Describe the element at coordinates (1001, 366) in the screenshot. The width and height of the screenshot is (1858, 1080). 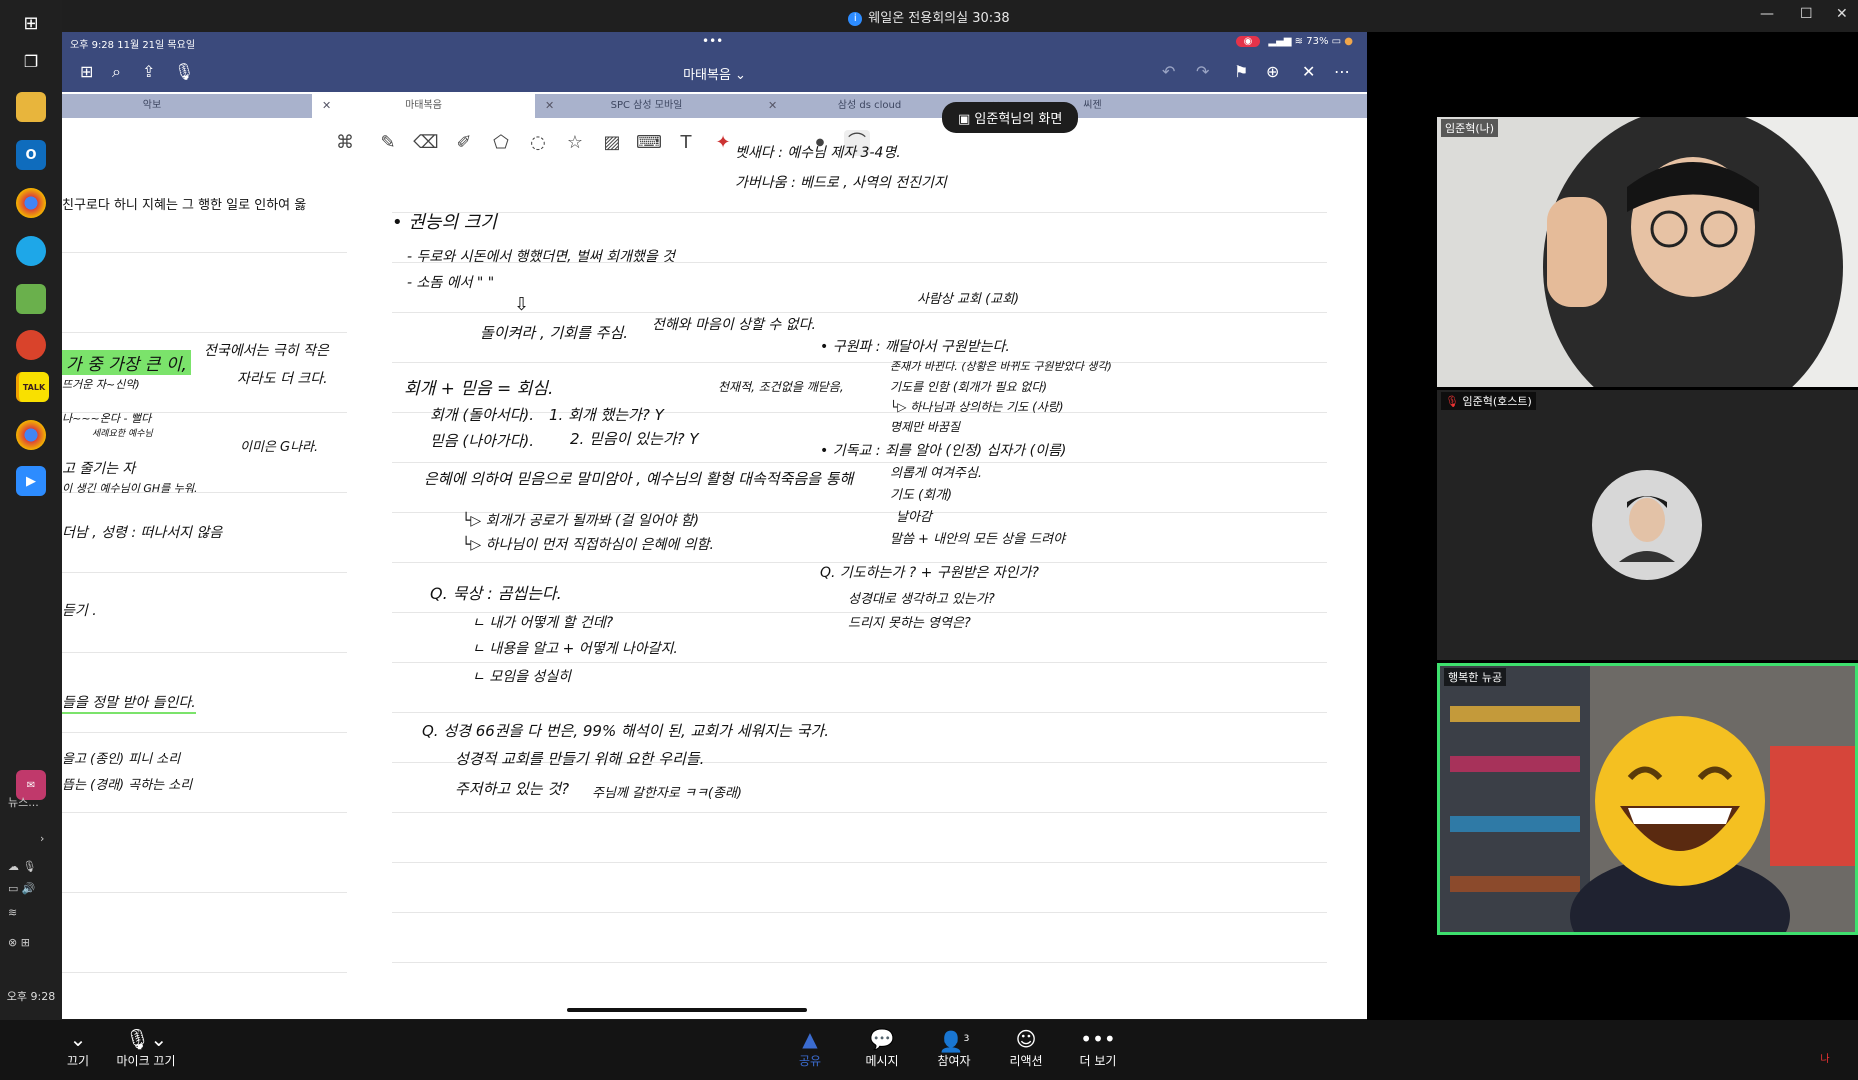
I see `note-line: 존재가 바뀐다. (상황은 바뀌도 구원받았다 생각)` at that location.